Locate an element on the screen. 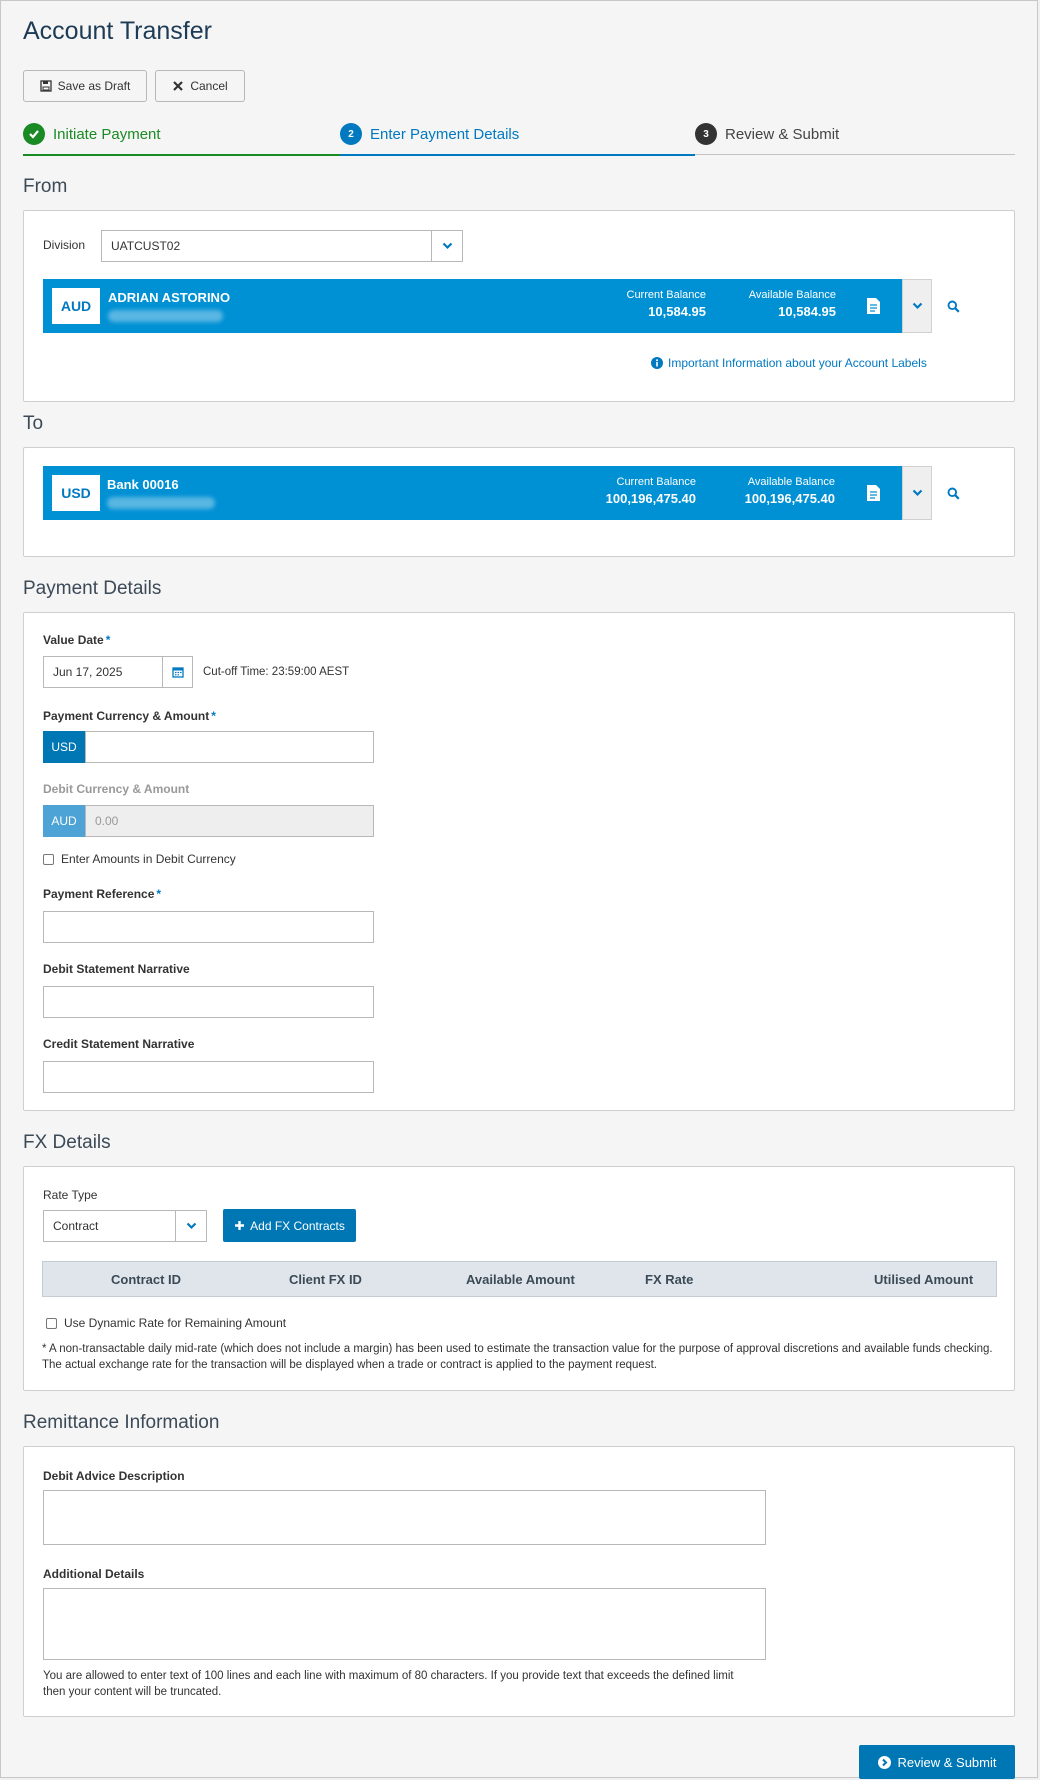 The height and width of the screenshot is (1780, 1040). step-progress-active is located at coordinates (517, 155).